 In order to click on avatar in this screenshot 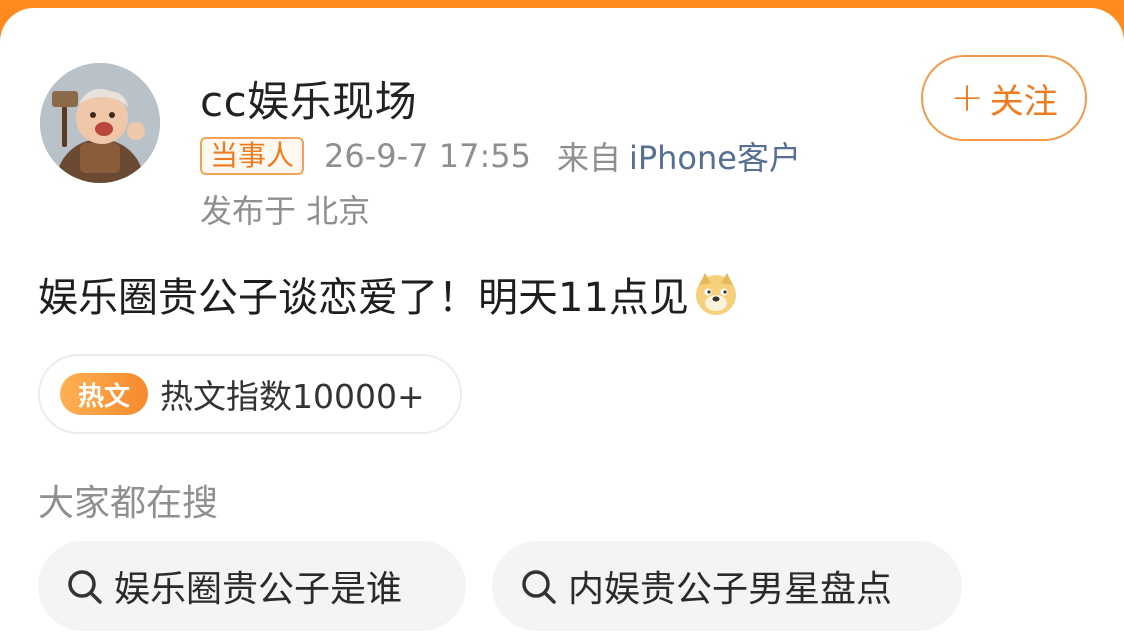, I will do `click(100, 123)`.